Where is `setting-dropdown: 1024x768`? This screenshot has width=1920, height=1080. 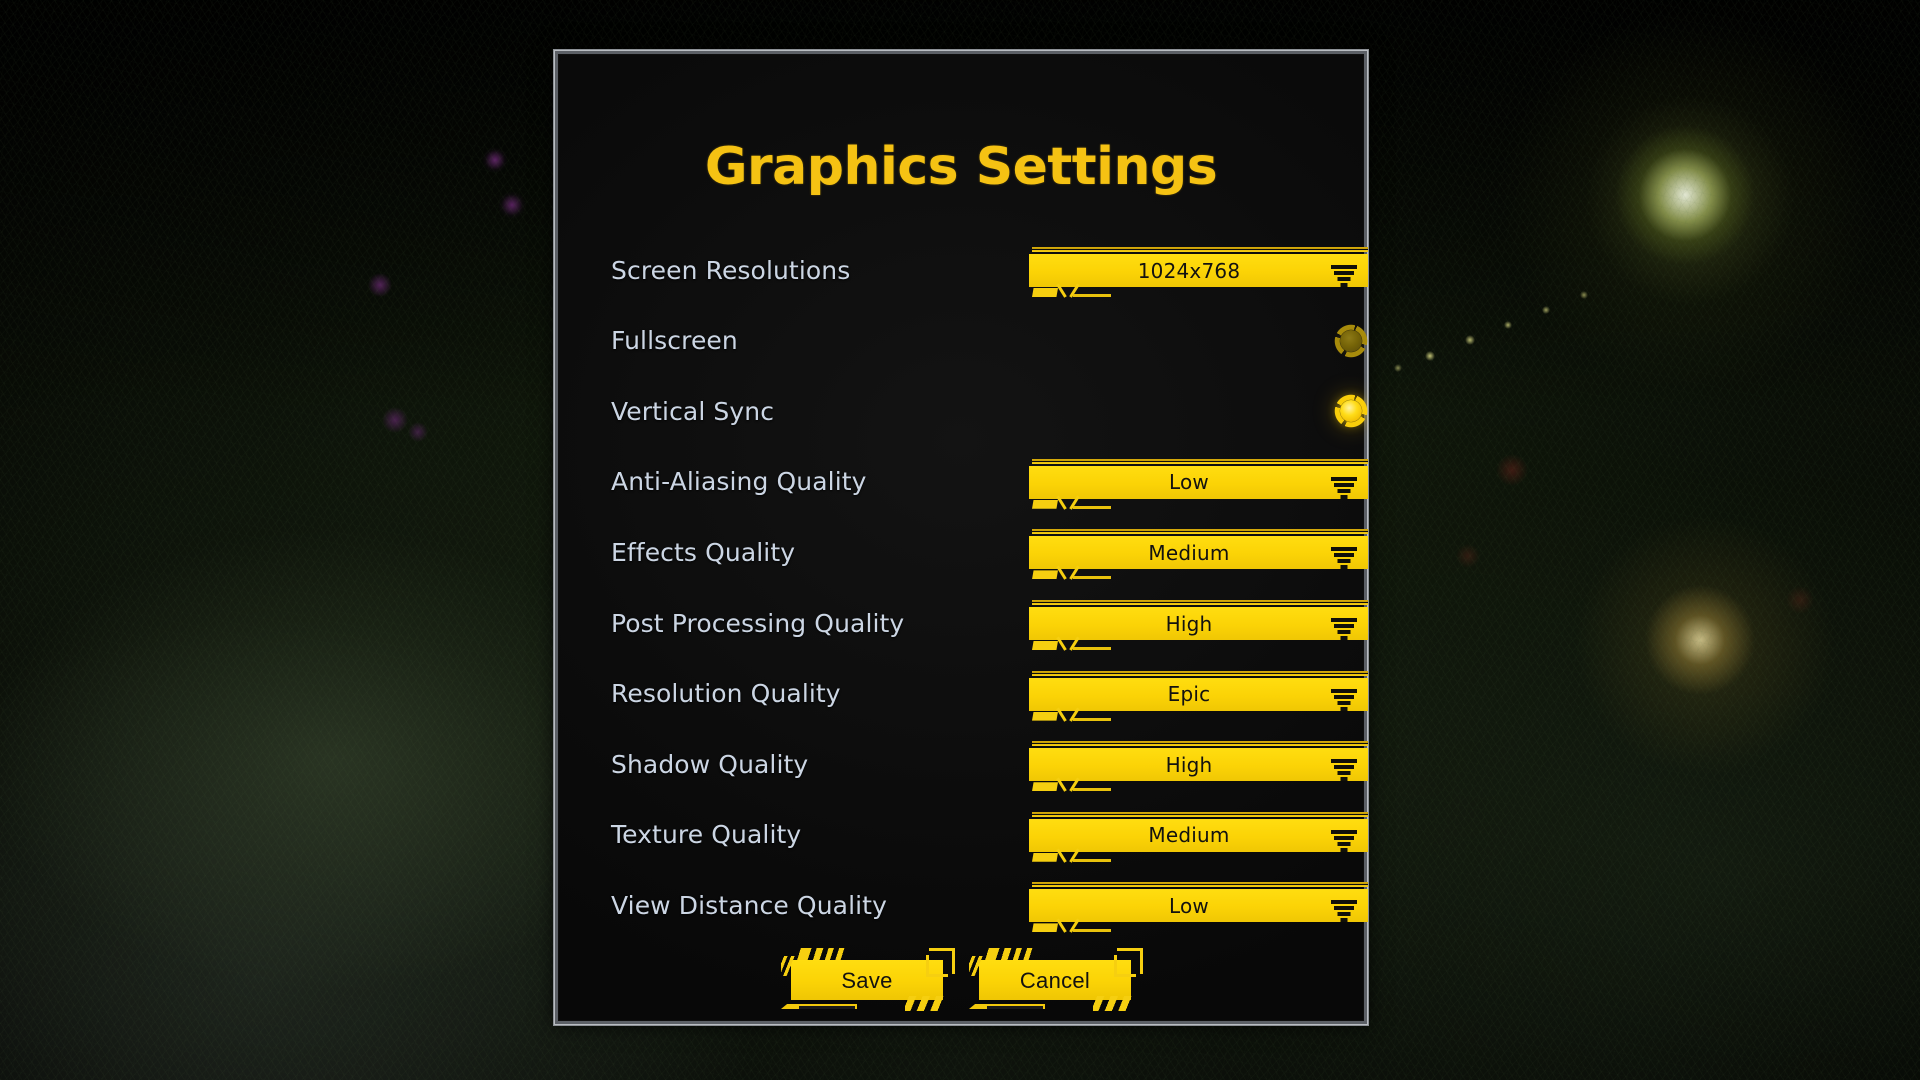
setting-dropdown: 1024x768 is located at coordinates (1198, 272).